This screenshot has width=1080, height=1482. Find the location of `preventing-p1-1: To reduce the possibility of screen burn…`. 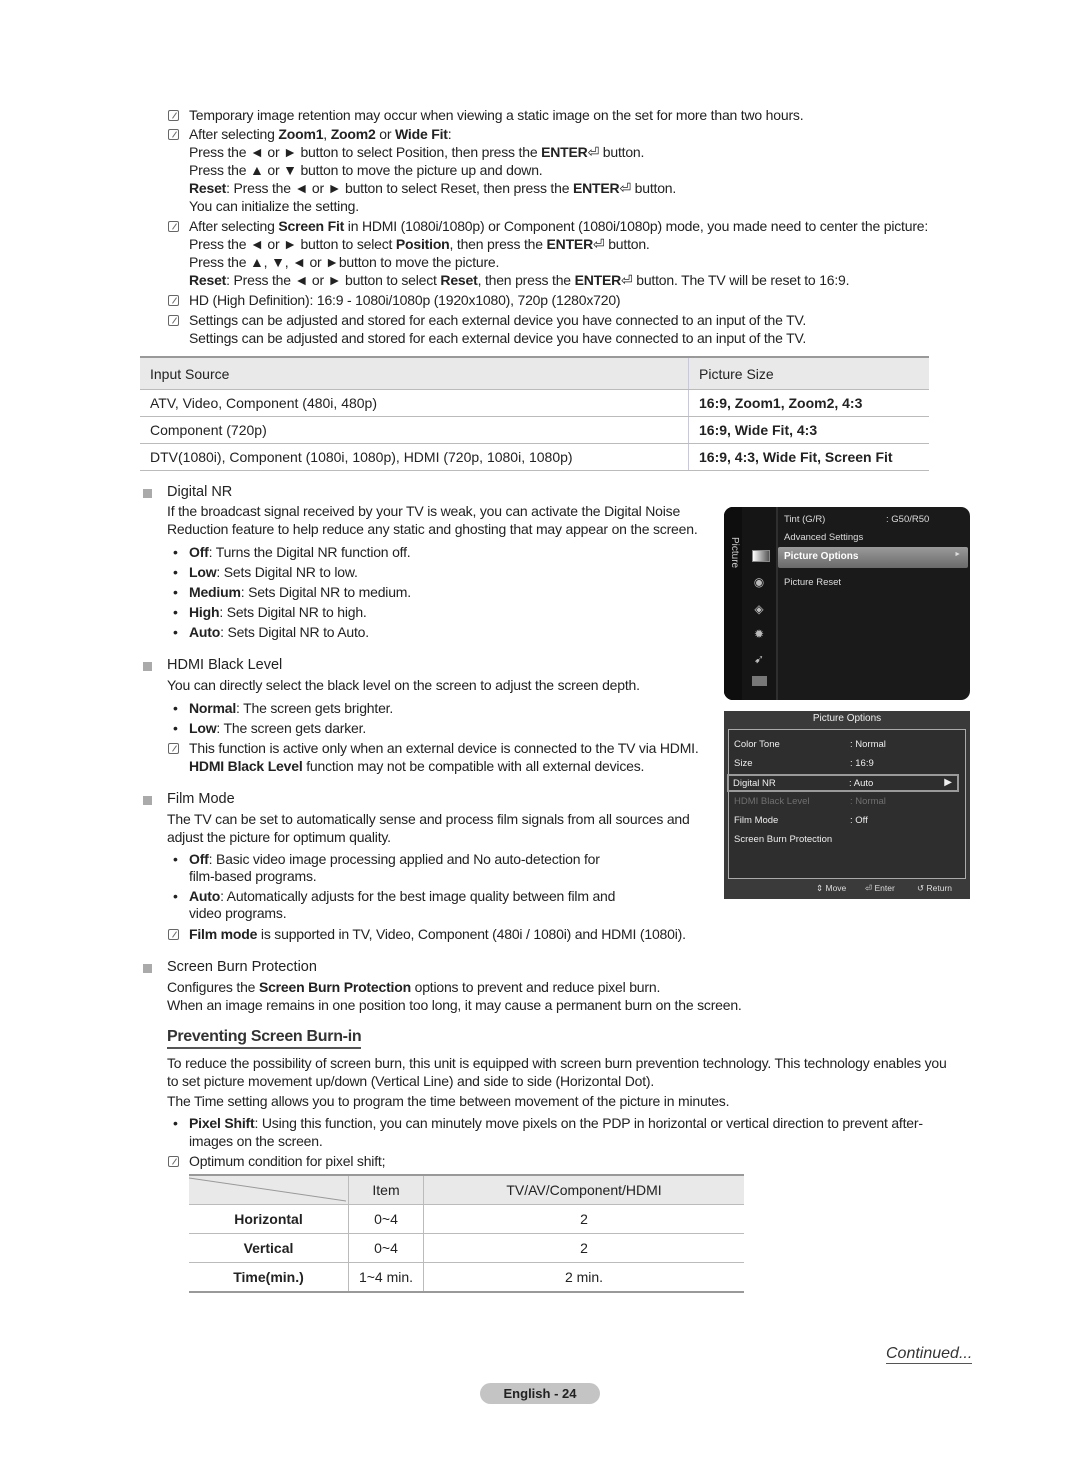

preventing-p1-1: To reduce the possibility of screen burn… is located at coordinates (557, 1063).